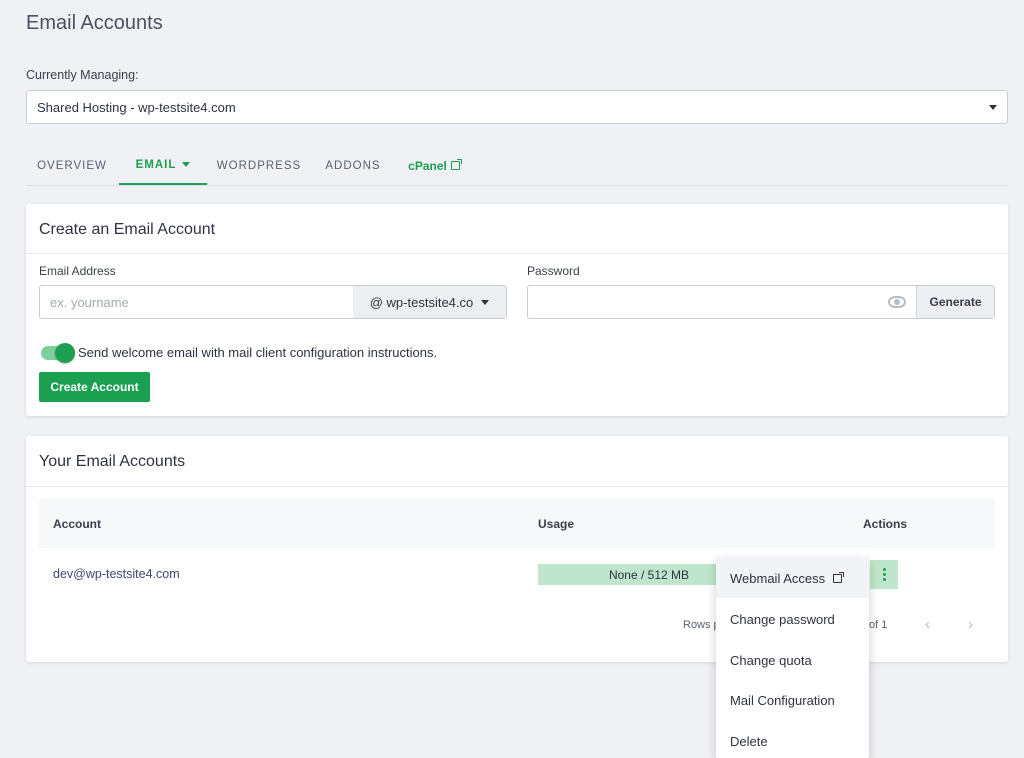  What do you see at coordinates (761, 302) in the screenshot?
I see `password-input: Generate` at bounding box center [761, 302].